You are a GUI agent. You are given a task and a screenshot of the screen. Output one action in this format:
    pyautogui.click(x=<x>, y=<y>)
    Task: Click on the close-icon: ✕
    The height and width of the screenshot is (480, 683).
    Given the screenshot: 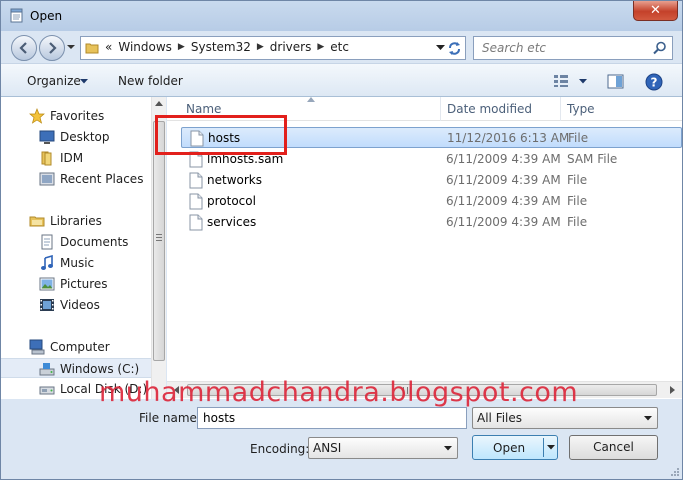 What is the action you would take?
    pyautogui.click(x=655, y=10)
    